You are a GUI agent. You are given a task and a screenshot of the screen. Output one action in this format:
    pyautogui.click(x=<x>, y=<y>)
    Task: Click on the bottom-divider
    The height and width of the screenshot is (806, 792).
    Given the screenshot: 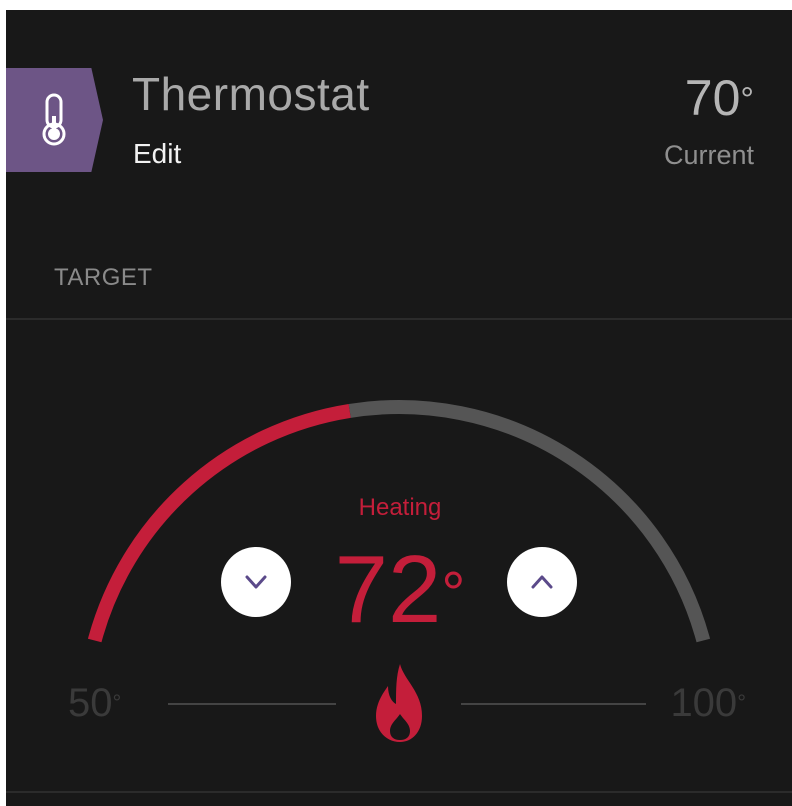 What is the action you would take?
    pyautogui.click(x=399, y=792)
    